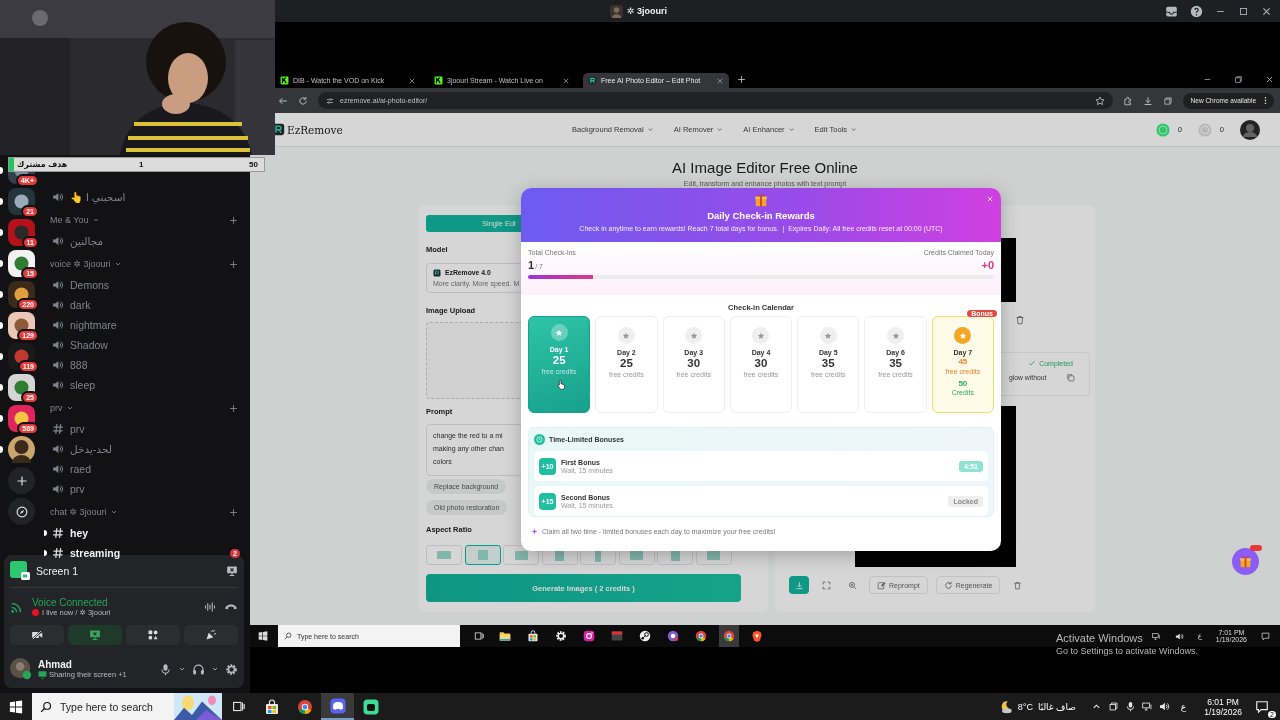 This screenshot has height=720, width=1280. I want to click on back-icon, so click(283, 100).